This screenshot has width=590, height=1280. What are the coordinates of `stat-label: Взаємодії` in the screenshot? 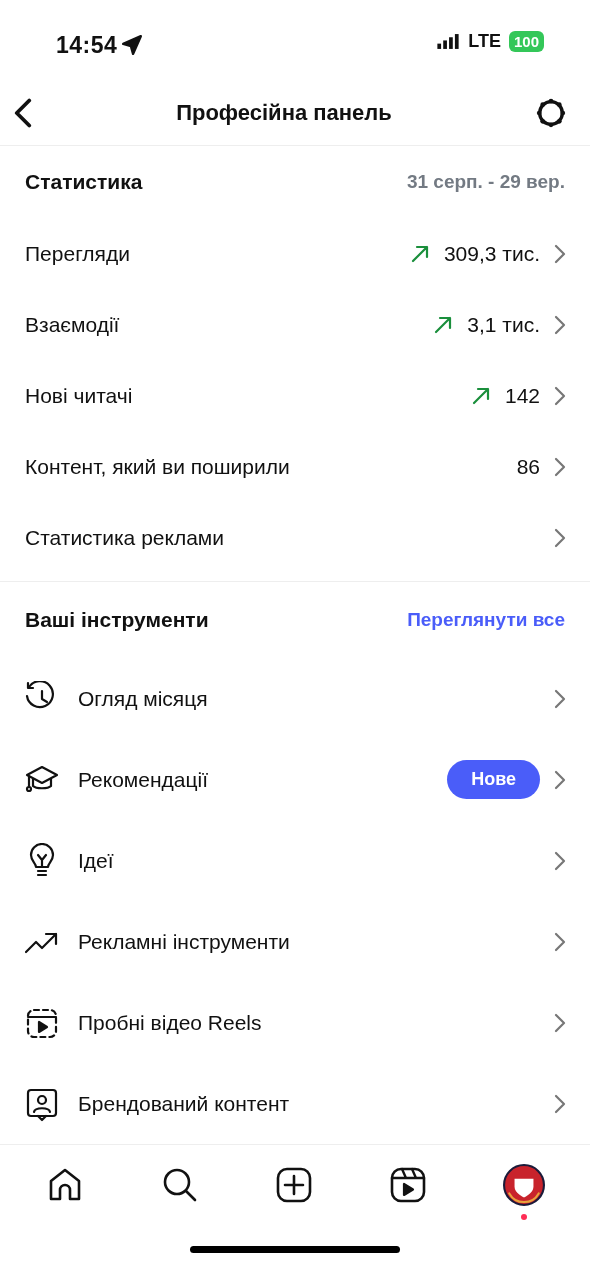 It's located at (73, 324).